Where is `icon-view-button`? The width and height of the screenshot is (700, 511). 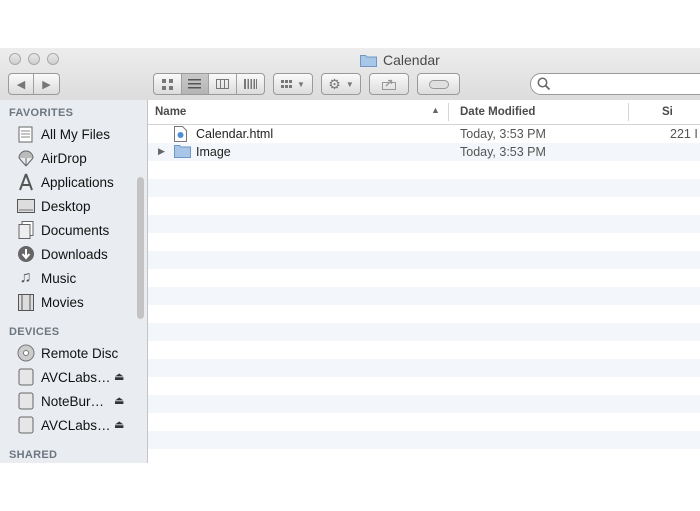 icon-view-button is located at coordinates (168, 84).